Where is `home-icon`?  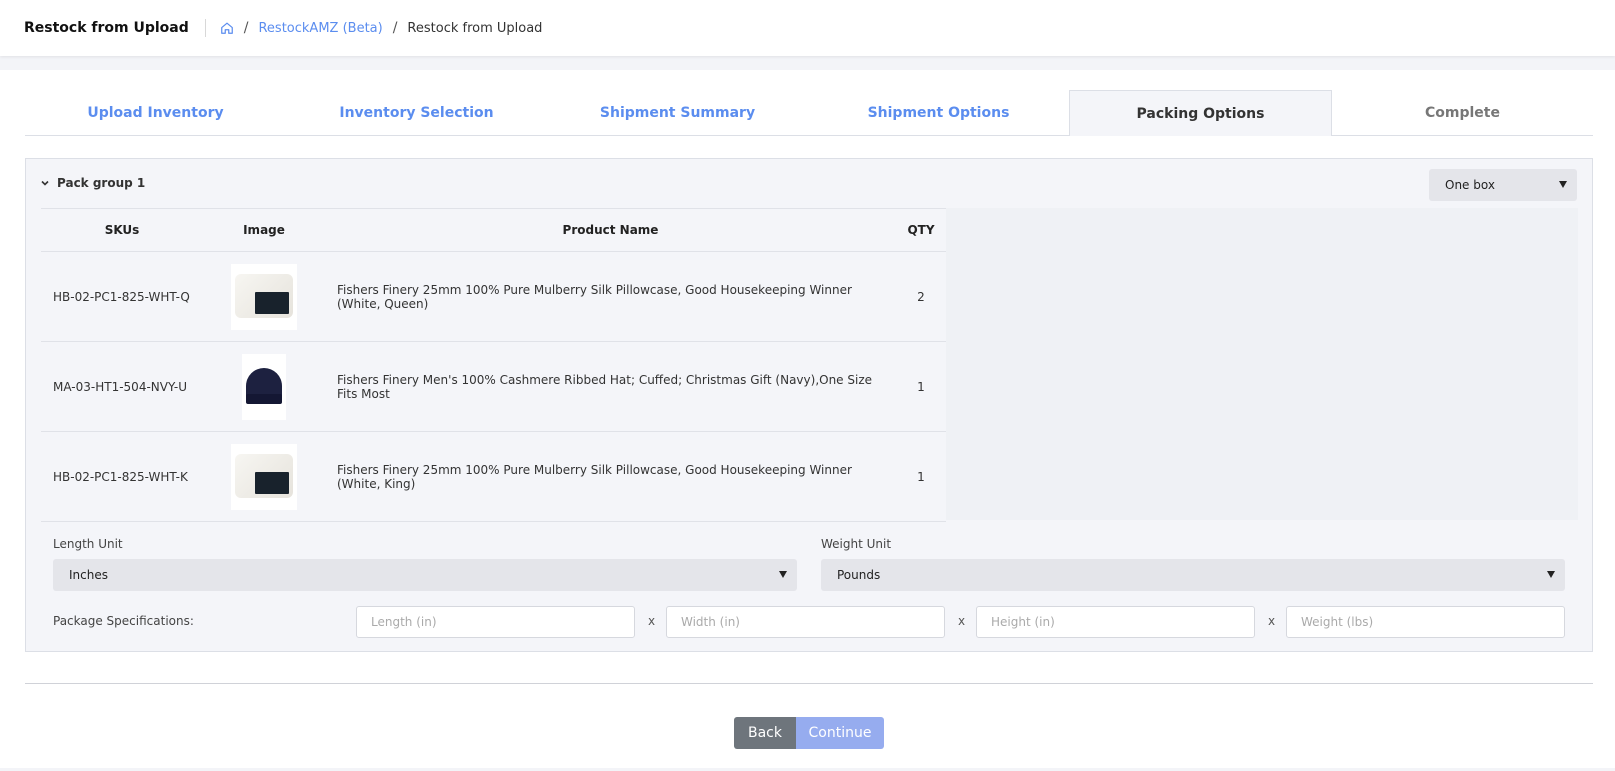
home-icon is located at coordinates (227, 28).